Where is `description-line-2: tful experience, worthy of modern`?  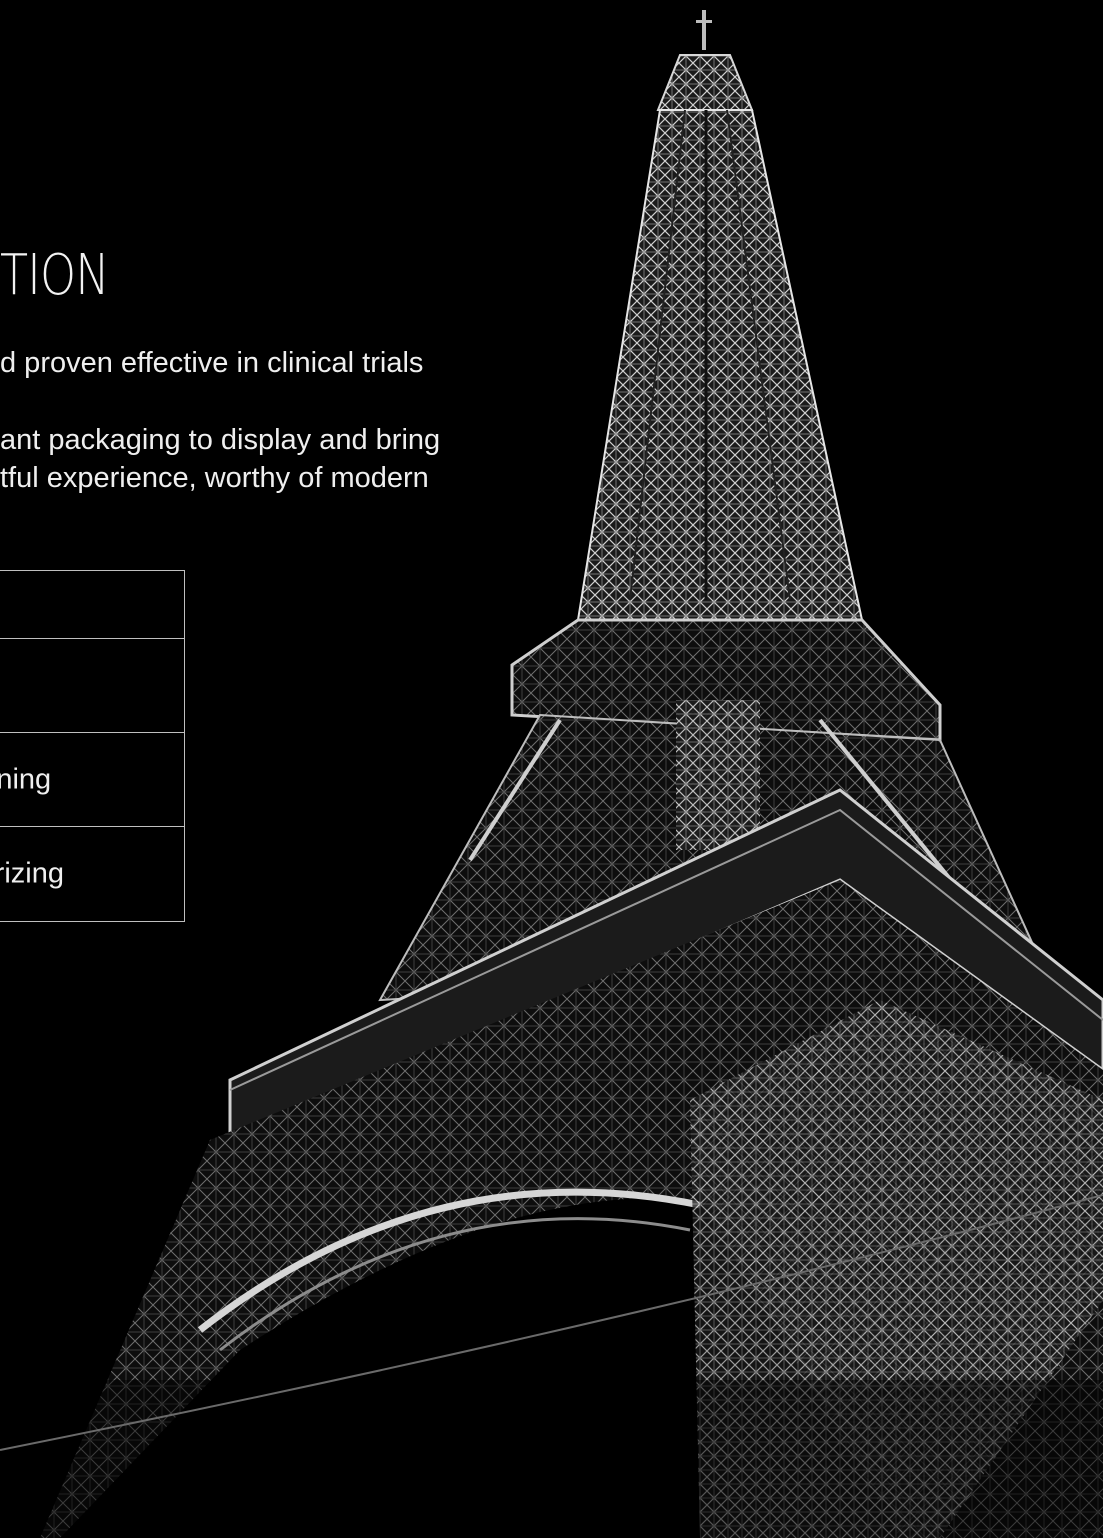
description-line-2: tful experience, worthy of modern is located at coordinates (214, 478).